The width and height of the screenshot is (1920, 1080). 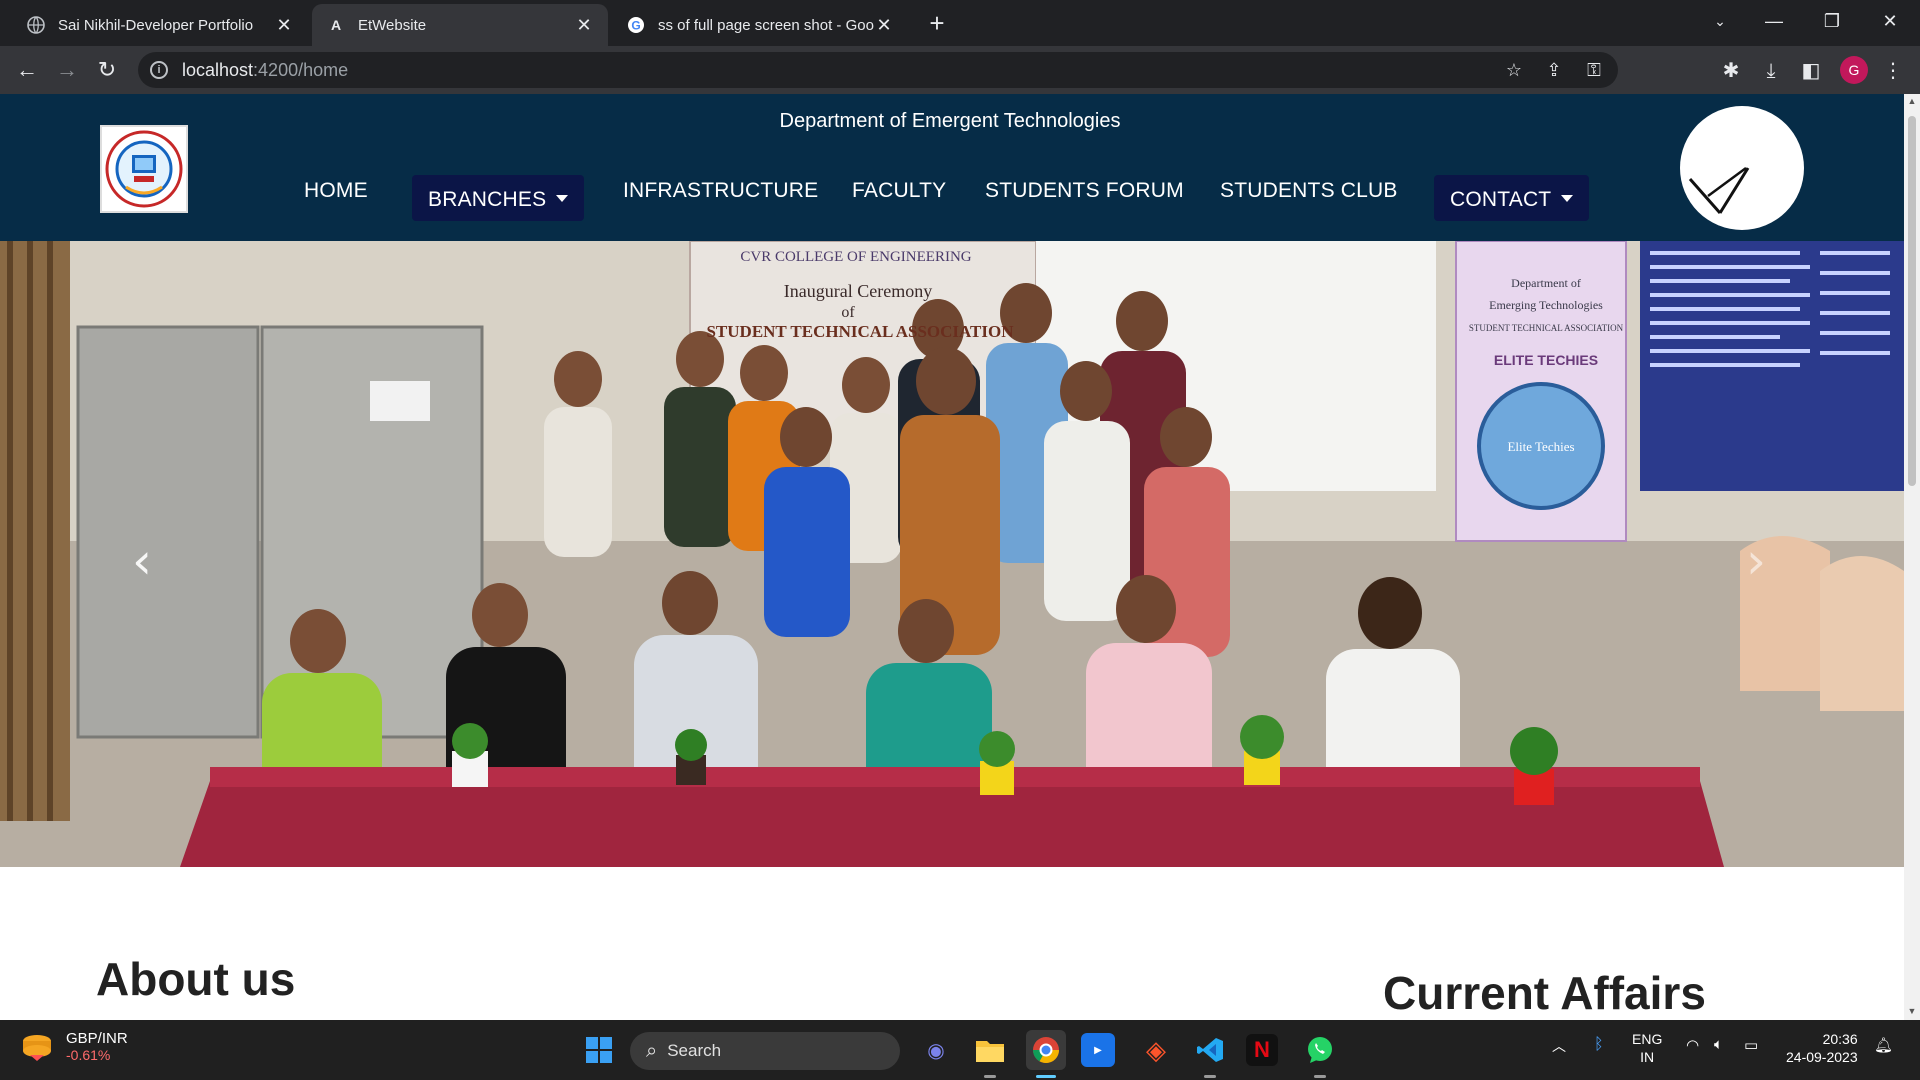 I want to click on whatsapp-icon, so click(x=1320, y=1050).